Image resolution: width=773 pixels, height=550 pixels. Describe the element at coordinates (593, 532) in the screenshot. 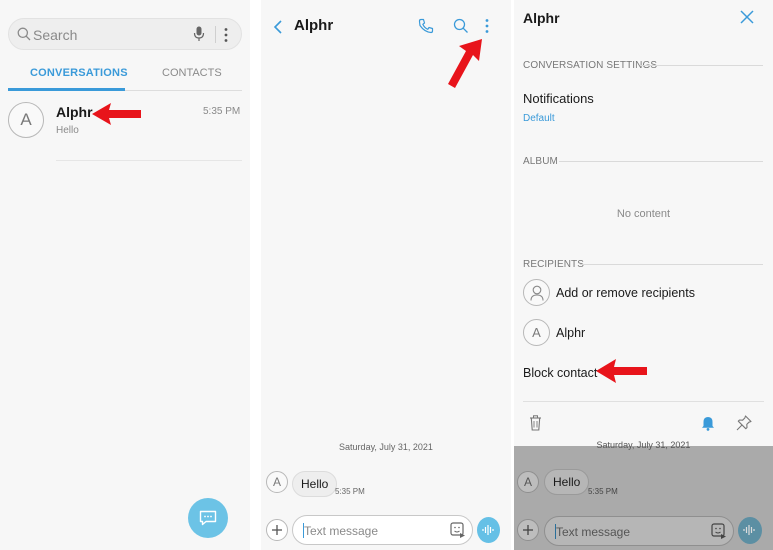

I see `background-text-input: Text message` at that location.